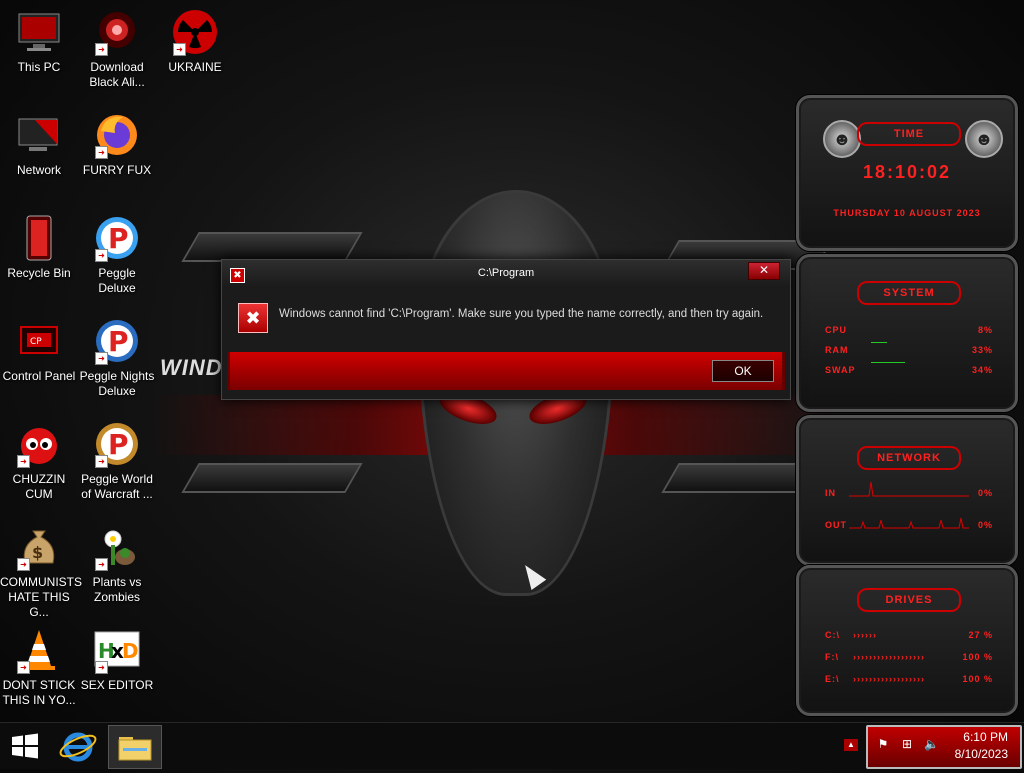 The width and height of the screenshot is (1024, 773). What do you see at coordinates (883, 744) in the screenshot?
I see `action-center-flag-icon: ⚑` at bounding box center [883, 744].